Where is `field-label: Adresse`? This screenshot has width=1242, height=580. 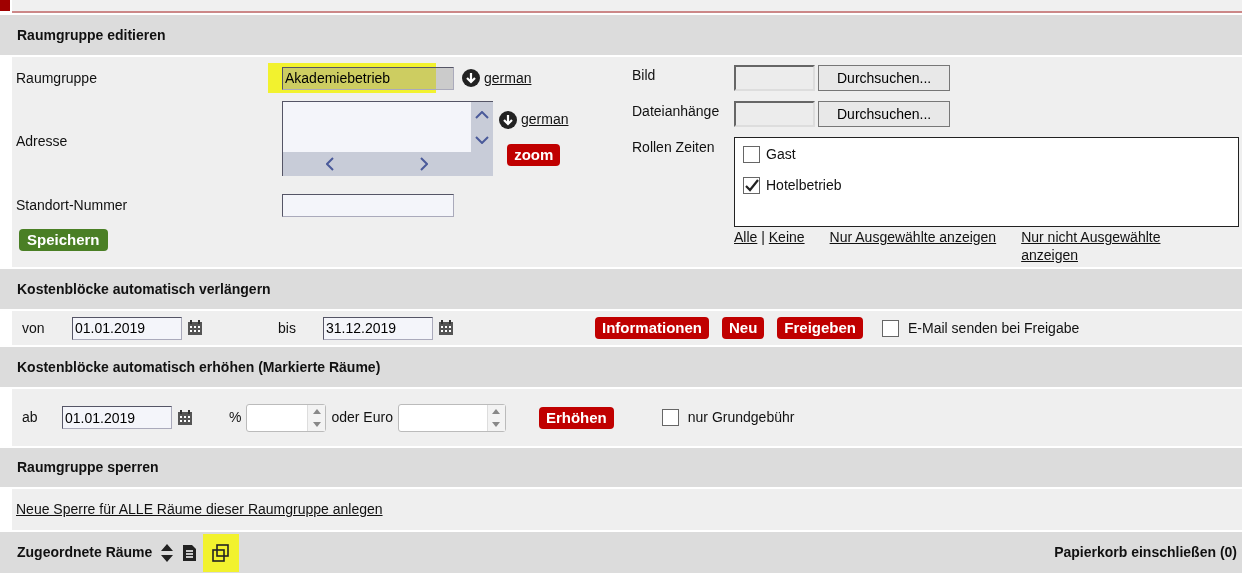 field-label: Adresse is located at coordinates (42, 141).